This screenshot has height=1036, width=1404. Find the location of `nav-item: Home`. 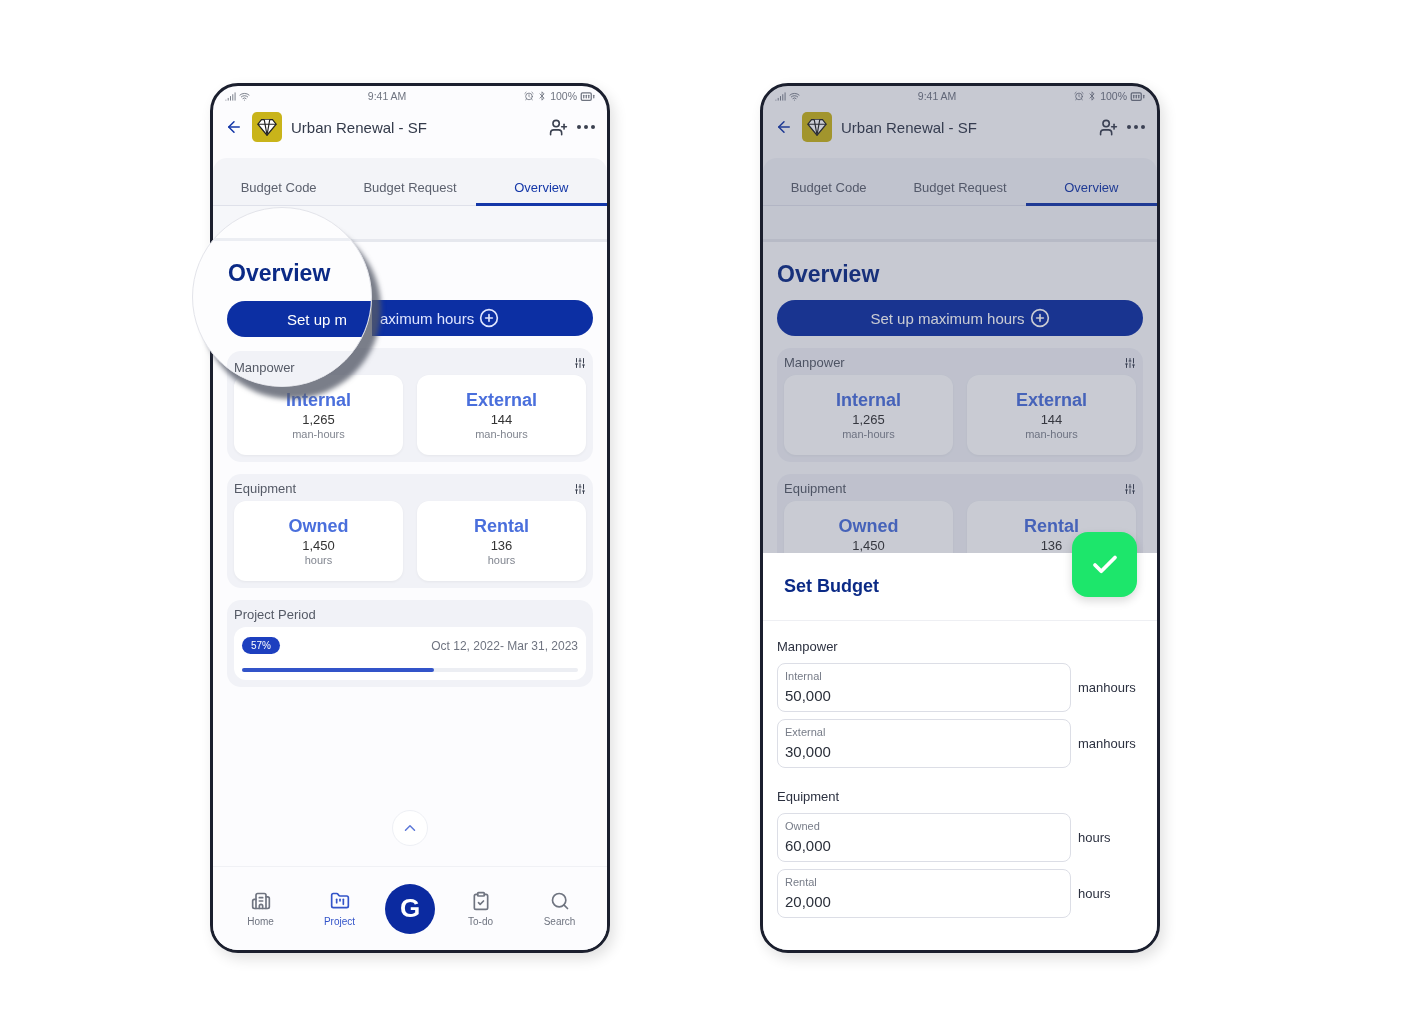

nav-item: Home is located at coordinates (260, 908).